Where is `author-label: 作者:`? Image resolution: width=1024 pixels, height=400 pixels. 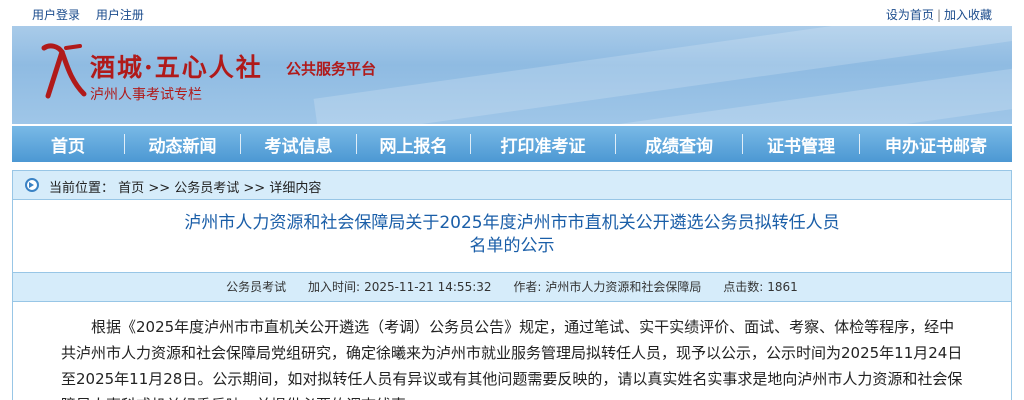
author-label: 作者: is located at coordinates (527, 287).